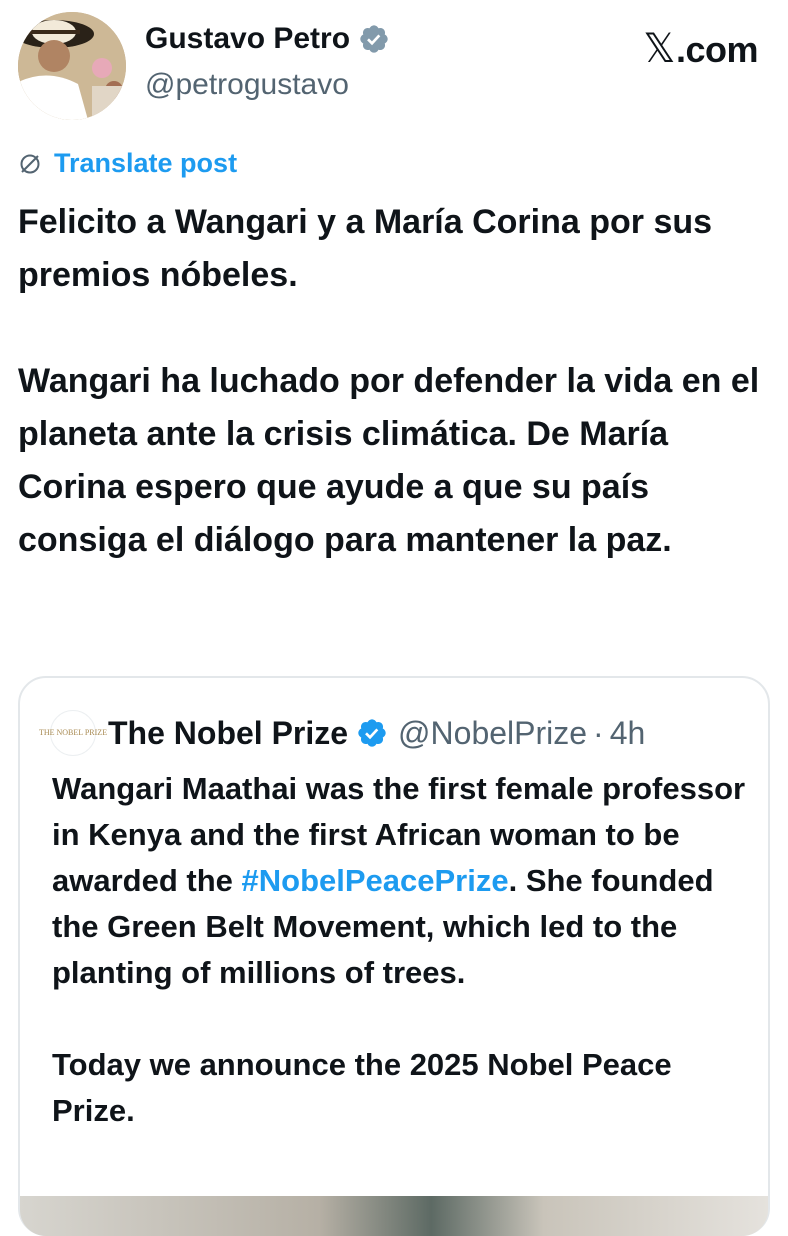 The image size is (788, 1236). What do you see at coordinates (146, 163) in the screenshot?
I see `translate-label: Translate post` at bounding box center [146, 163].